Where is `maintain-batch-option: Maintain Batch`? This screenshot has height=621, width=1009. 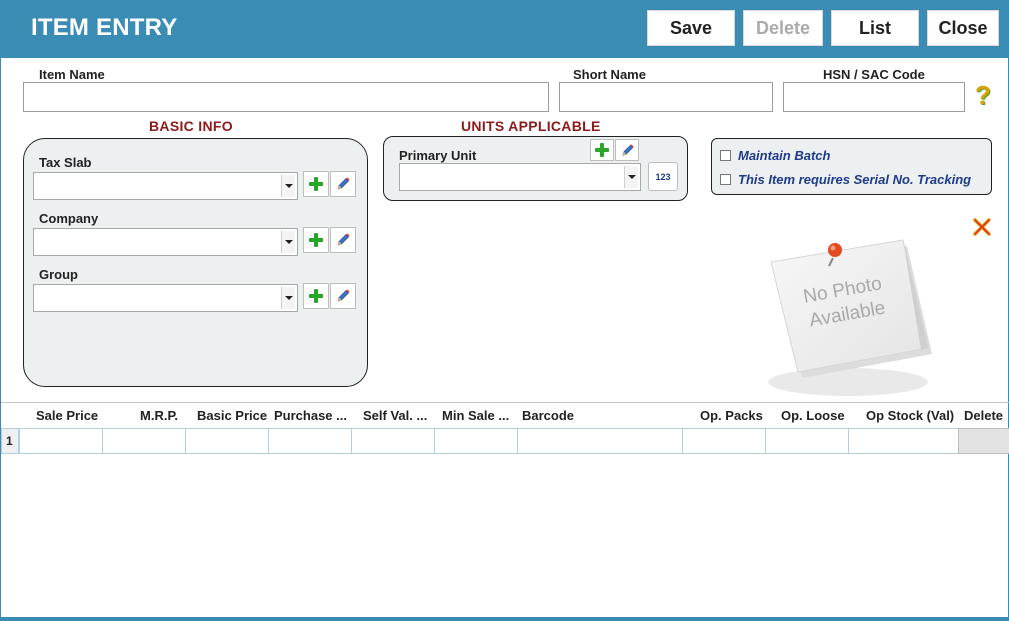 maintain-batch-option: Maintain Batch is located at coordinates (775, 155).